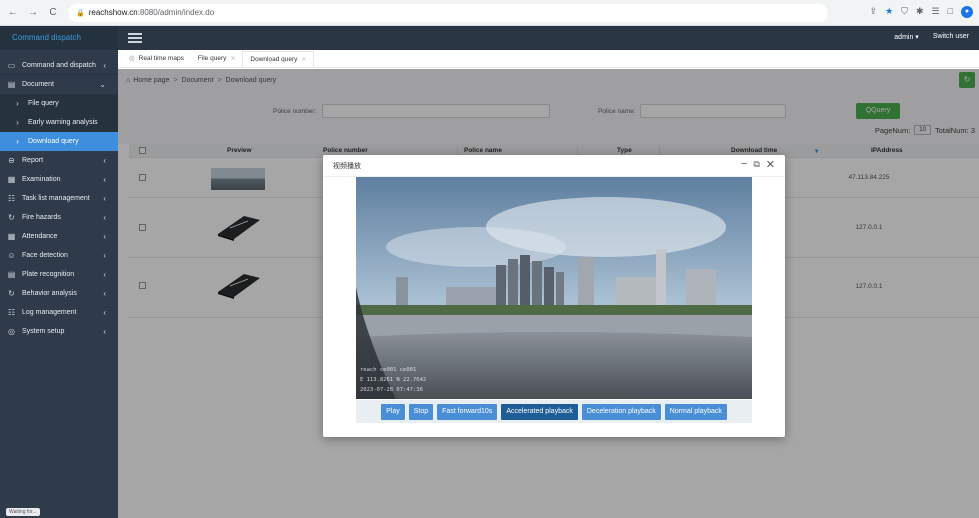  I want to click on sidebar-item-file-query: › File query, so click(59, 103).